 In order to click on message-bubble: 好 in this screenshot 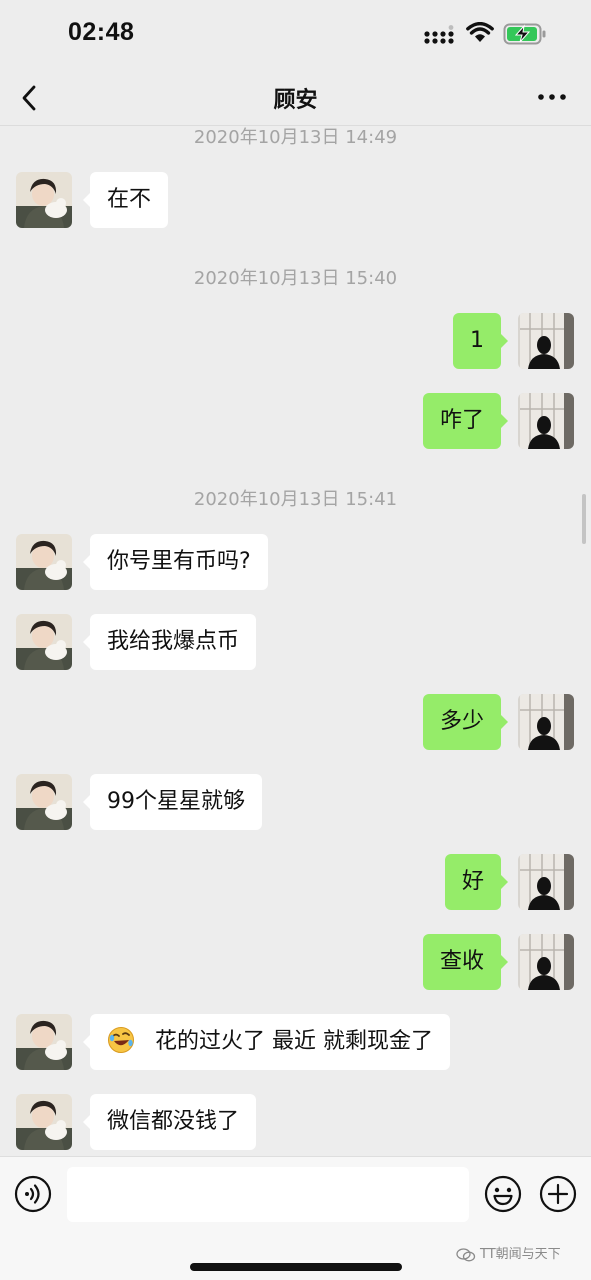, I will do `click(476, 882)`.